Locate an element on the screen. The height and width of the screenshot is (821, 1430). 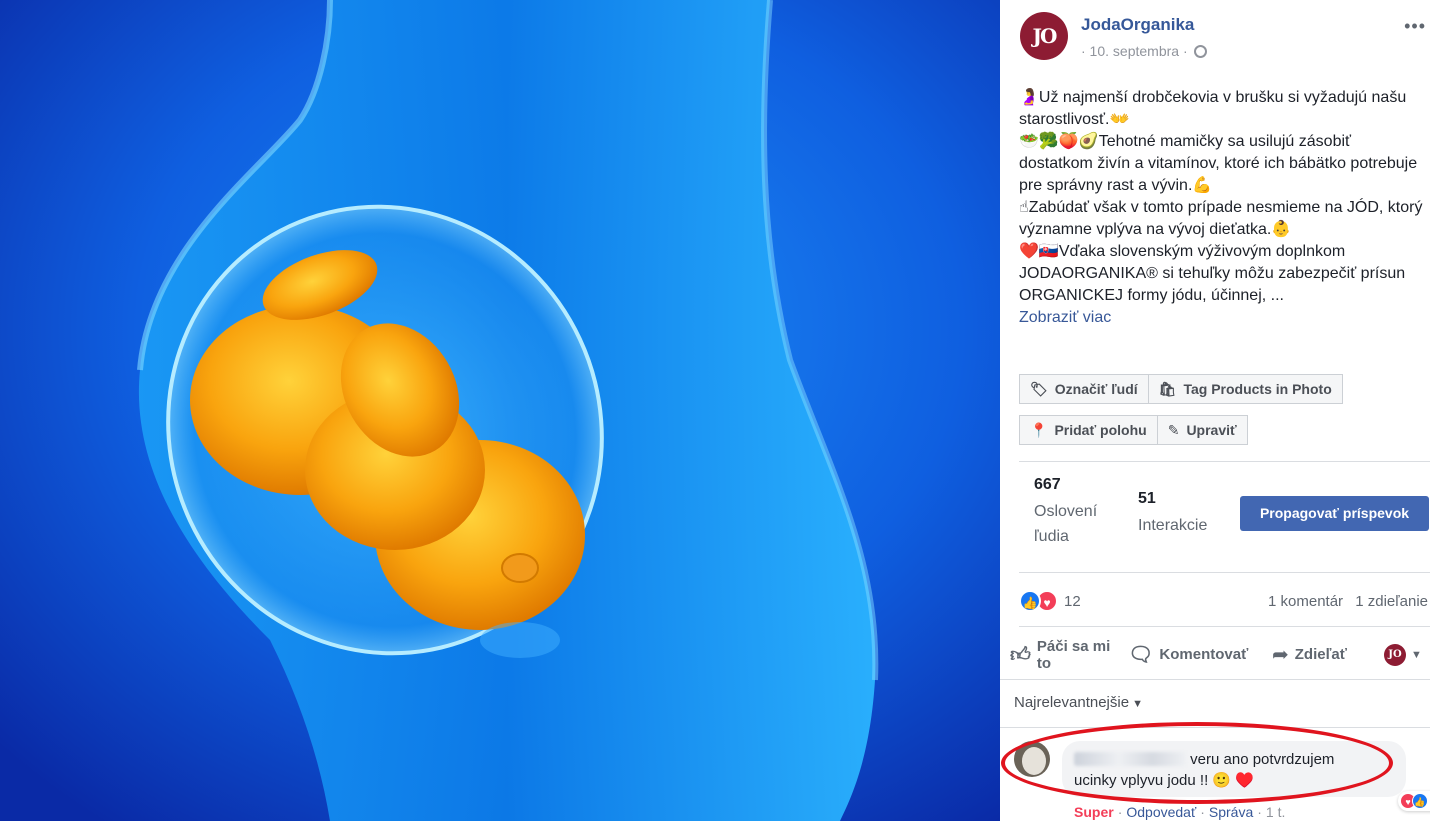
comment-button: 🗨︎ Komentovať is located at coordinates (1188, 654).